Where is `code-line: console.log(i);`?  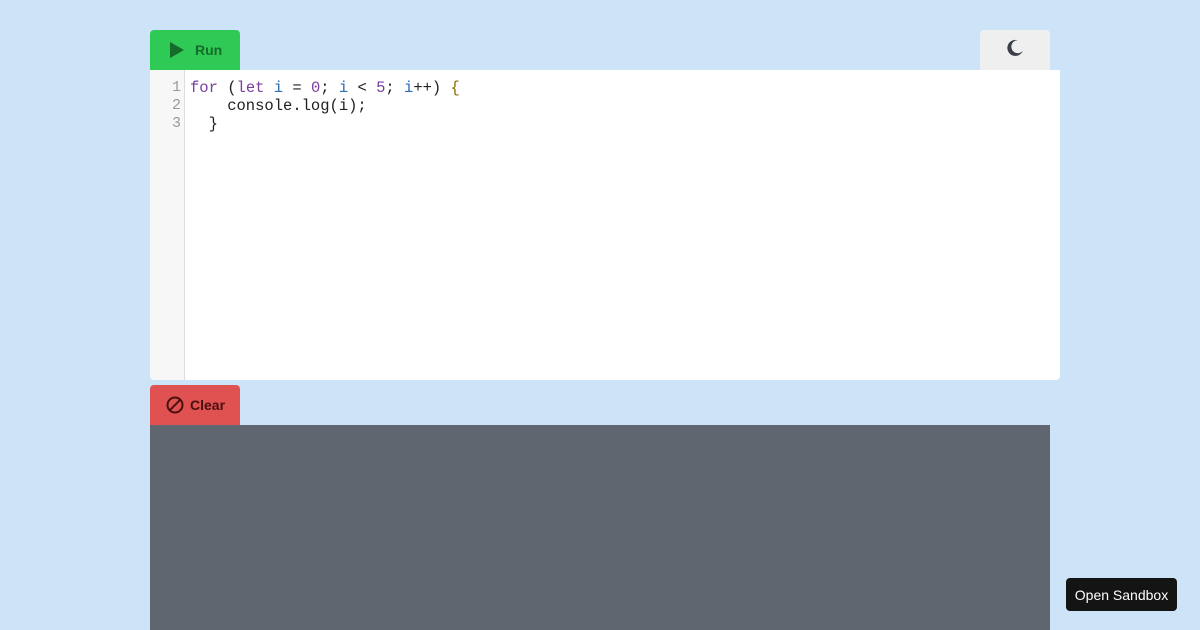 code-line: console.log(i); is located at coordinates (325, 106).